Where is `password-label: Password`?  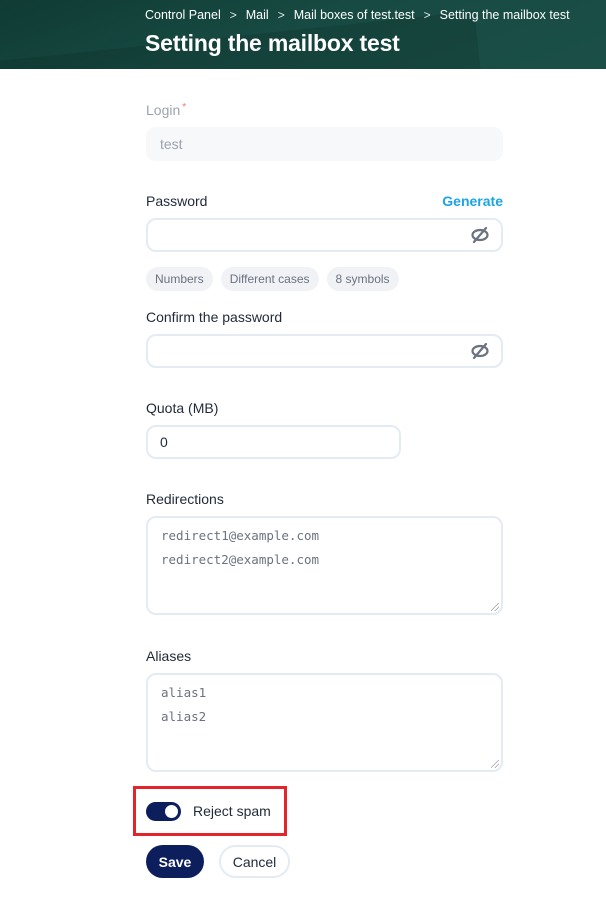
password-label: Password is located at coordinates (177, 201).